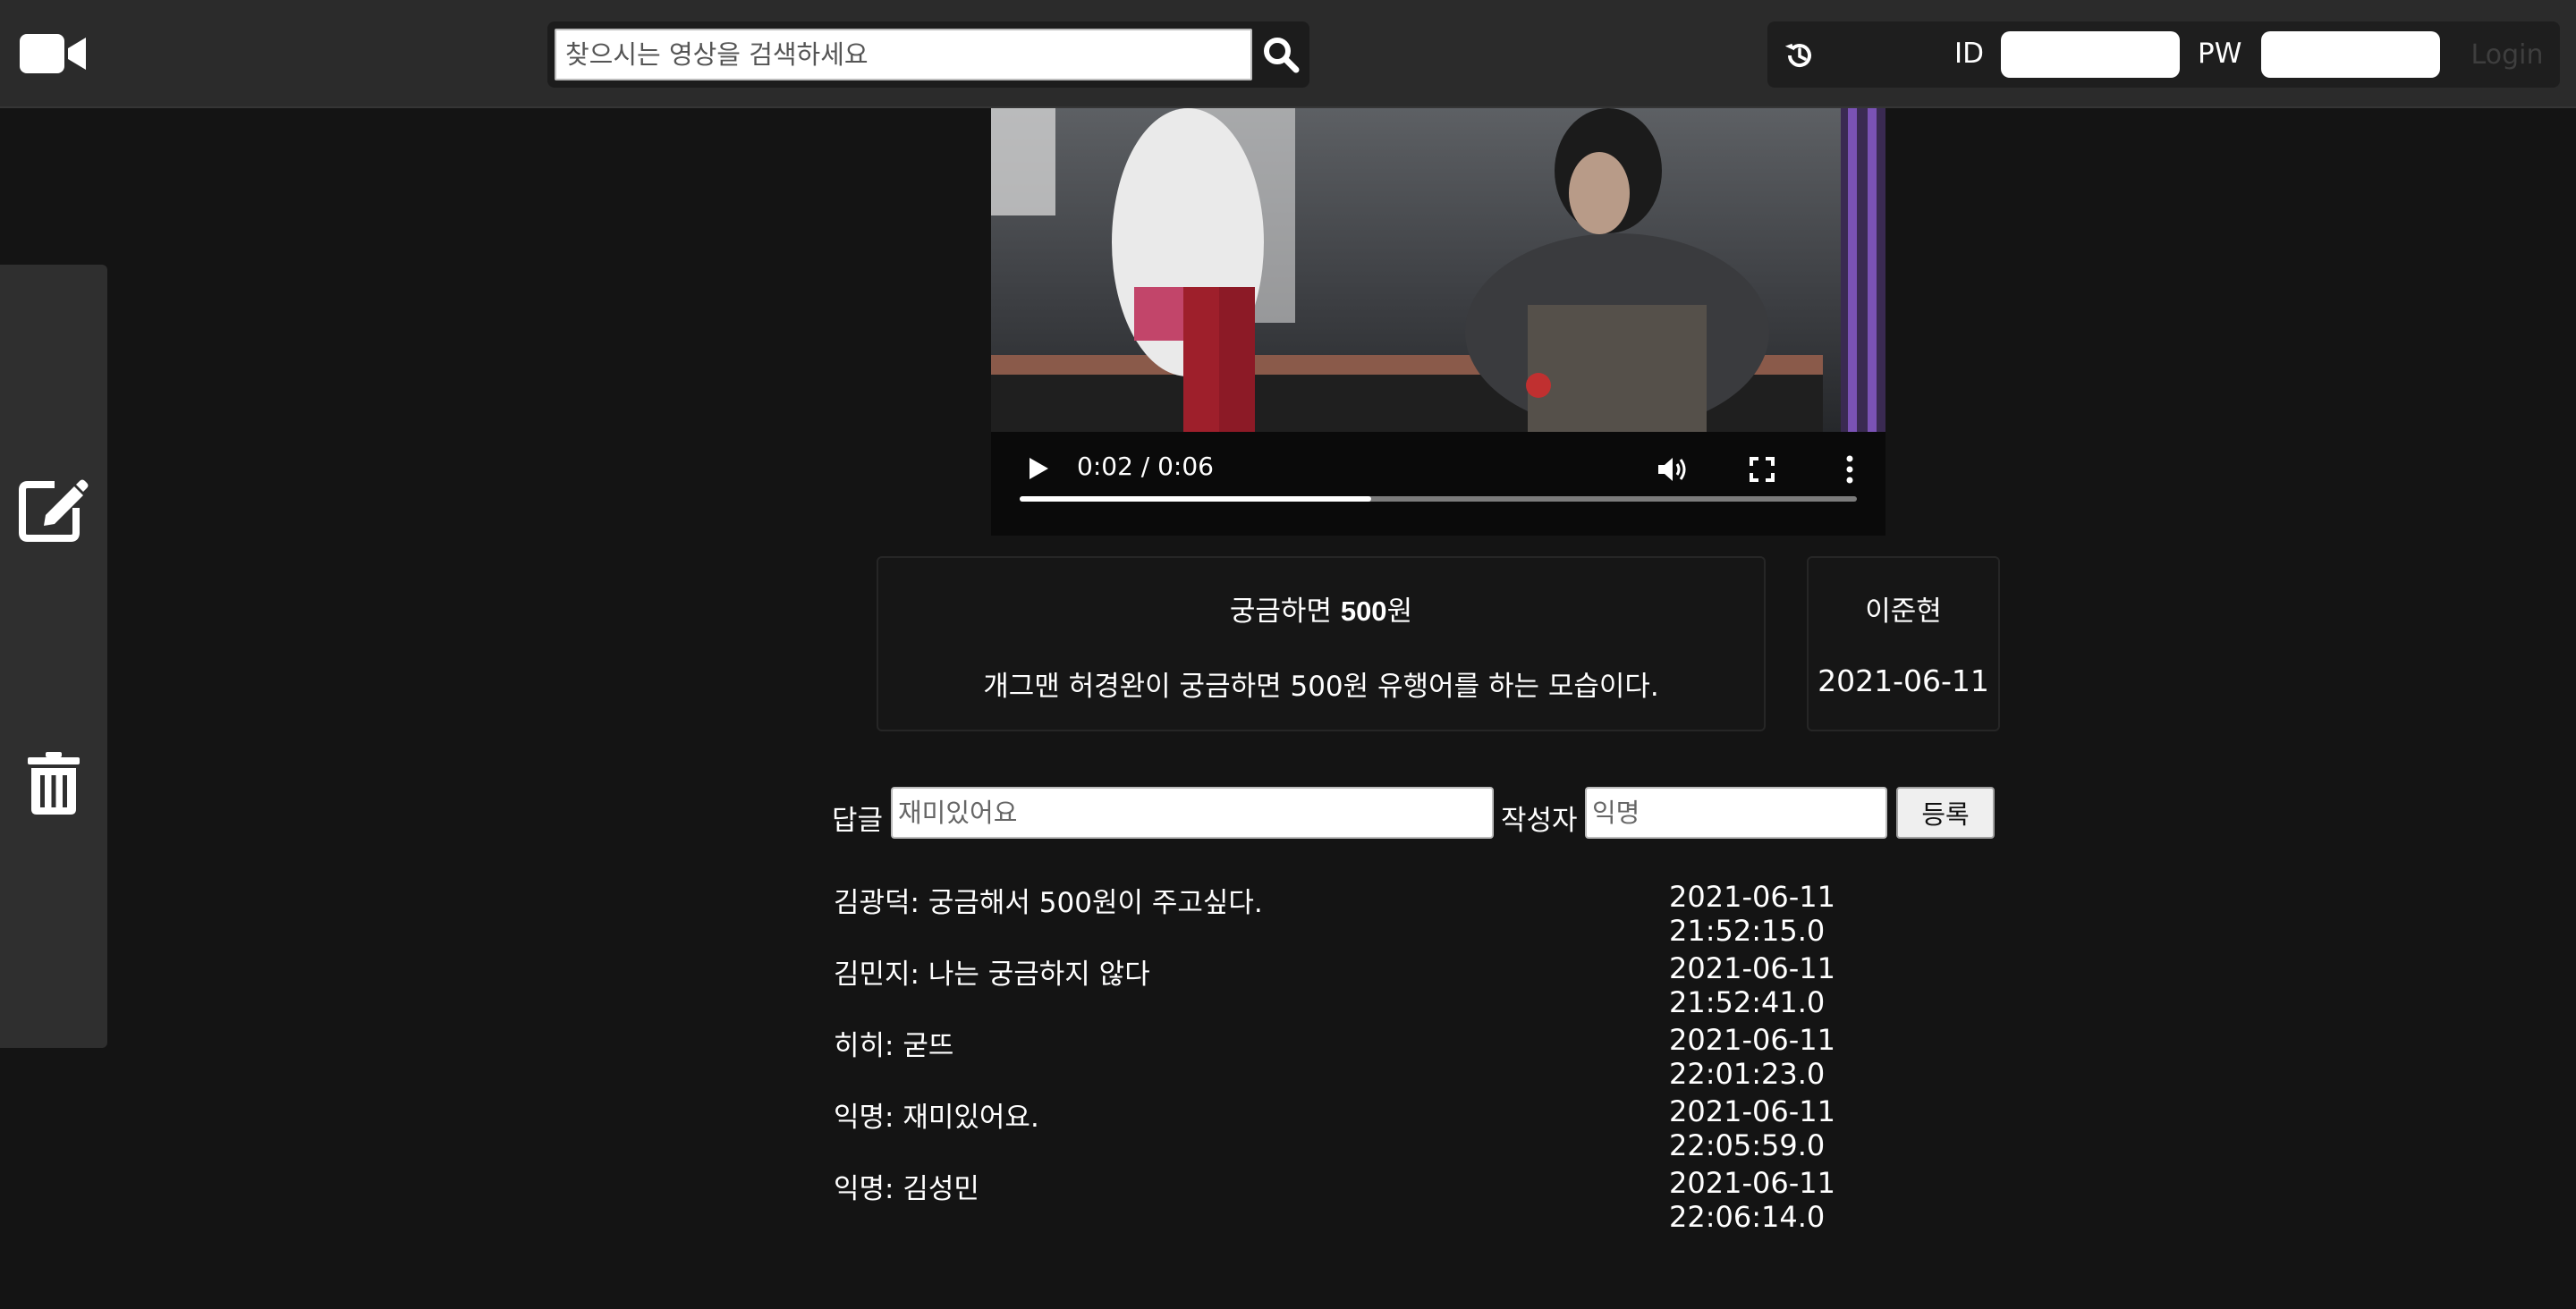  I want to click on submit-comment-button: 등록, so click(1945, 813).